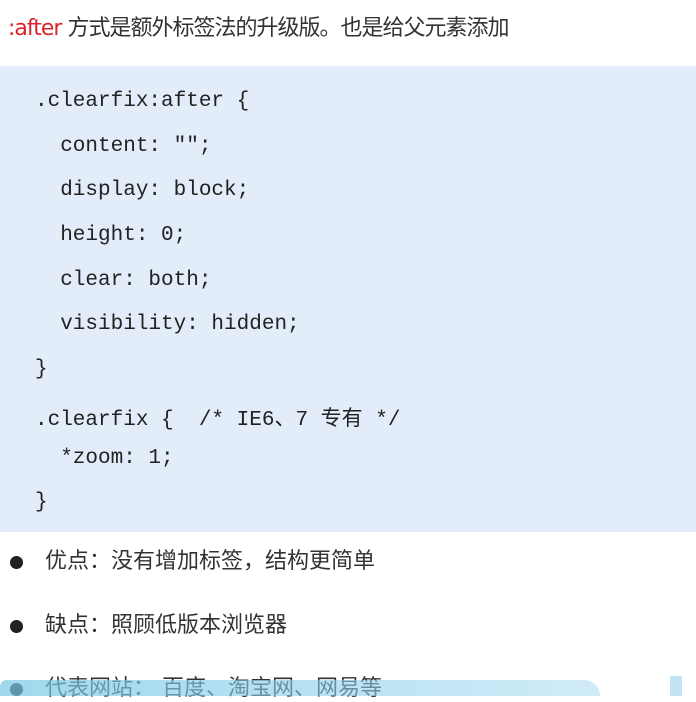  Describe the element at coordinates (166, 625) in the screenshot. I see `list-item-text: 缺点：照顾低版本浏览器` at that location.